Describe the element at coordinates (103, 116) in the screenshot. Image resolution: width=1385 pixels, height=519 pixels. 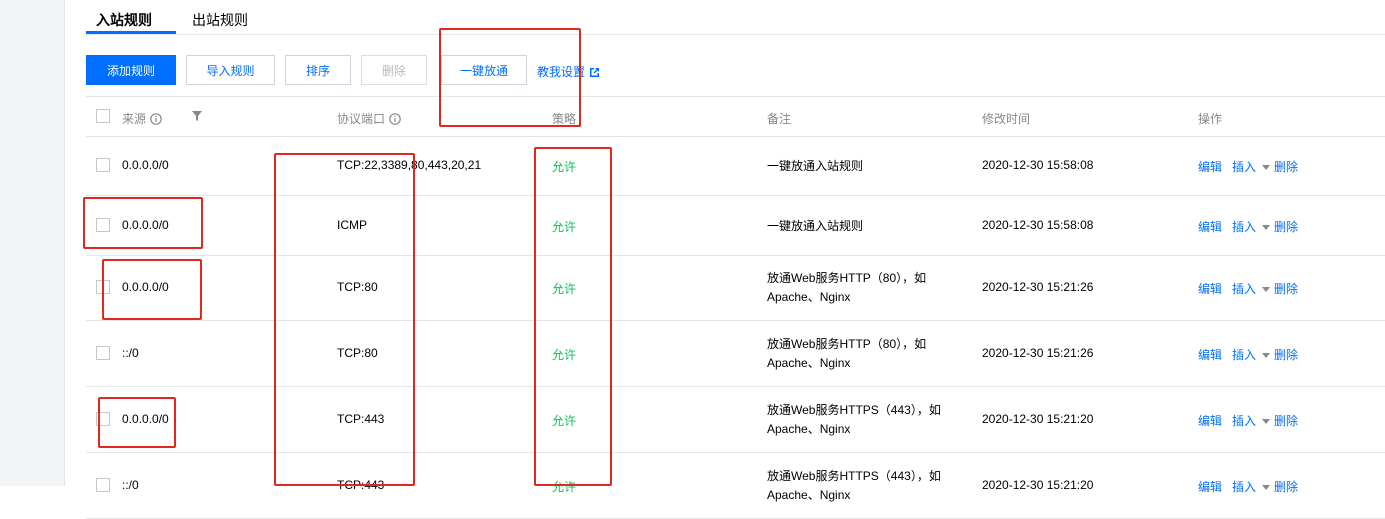
I see `select-all-checkbox` at that location.